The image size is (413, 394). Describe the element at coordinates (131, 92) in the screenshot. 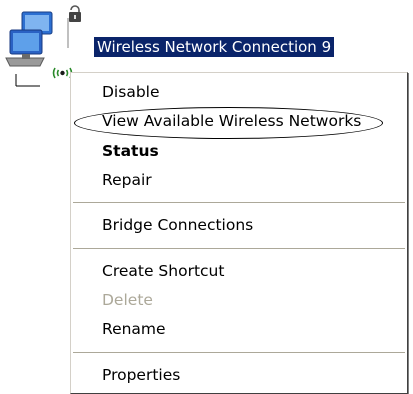

I see `menu-item-disable: Disable` at that location.